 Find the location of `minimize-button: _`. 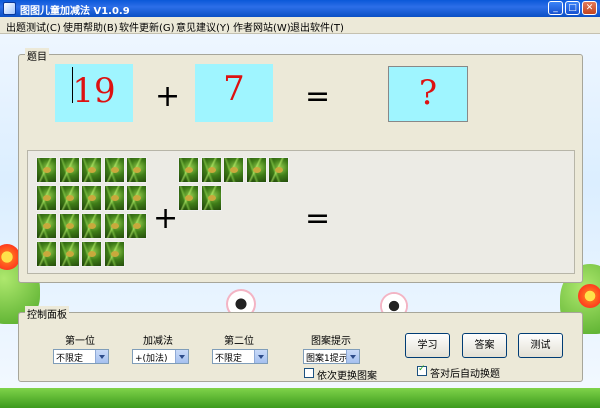

minimize-button: _ is located at coordinates (555, 8).